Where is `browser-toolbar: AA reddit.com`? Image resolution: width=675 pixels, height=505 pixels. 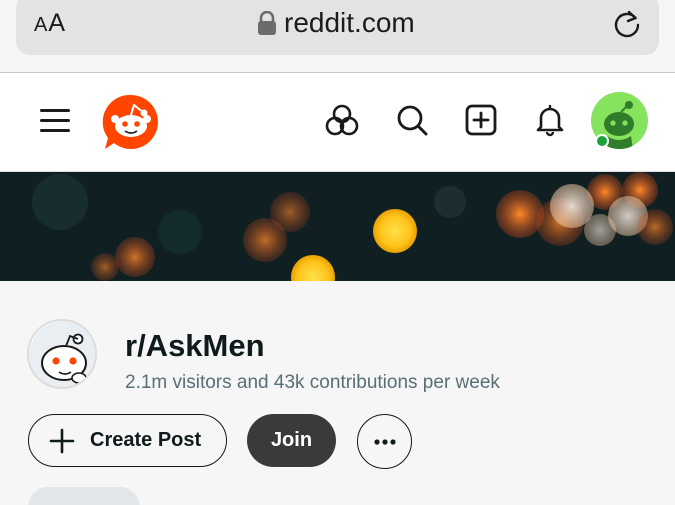 browser-toolbar: AA reddit.com is located at coordinates (337, 36).